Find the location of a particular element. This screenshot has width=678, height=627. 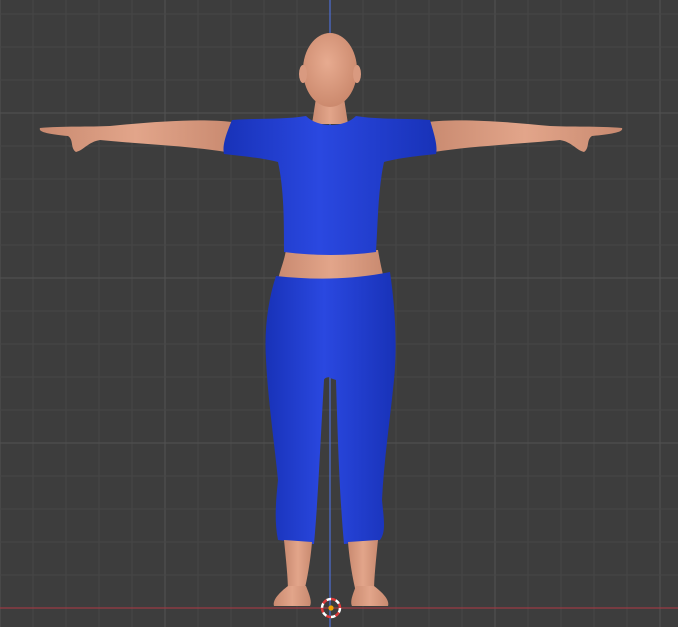

right-foot is located at coordinates (370, 596).